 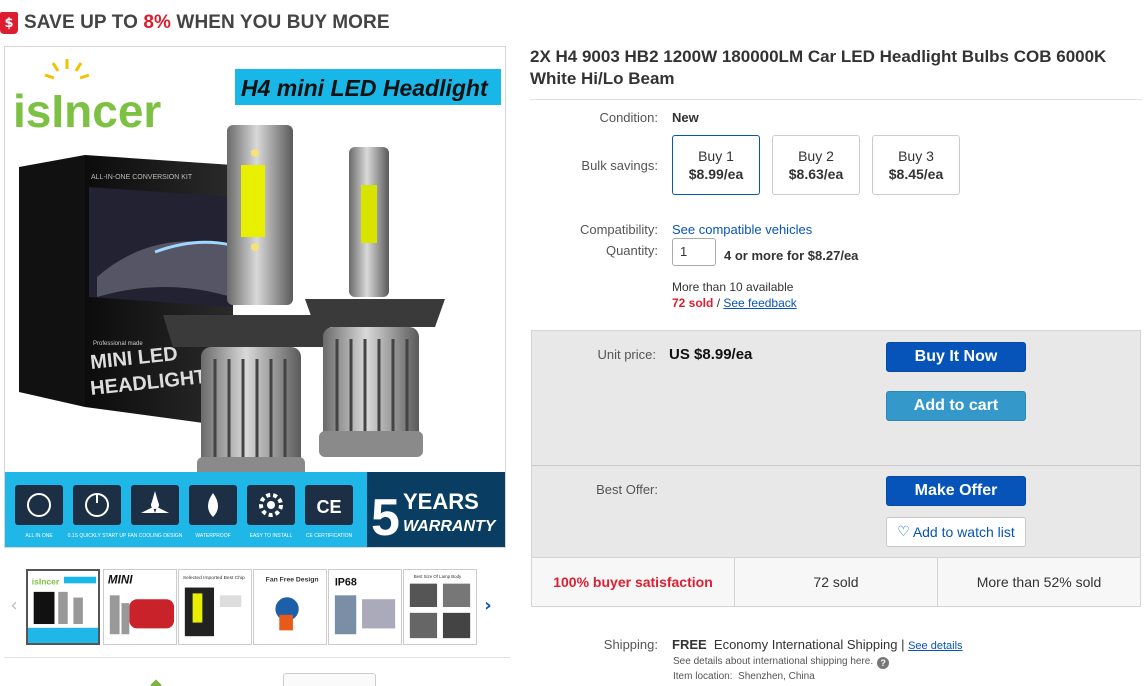 I want to click on banner-title: H4 mini LED Headlight, so click(x=365, y=88).